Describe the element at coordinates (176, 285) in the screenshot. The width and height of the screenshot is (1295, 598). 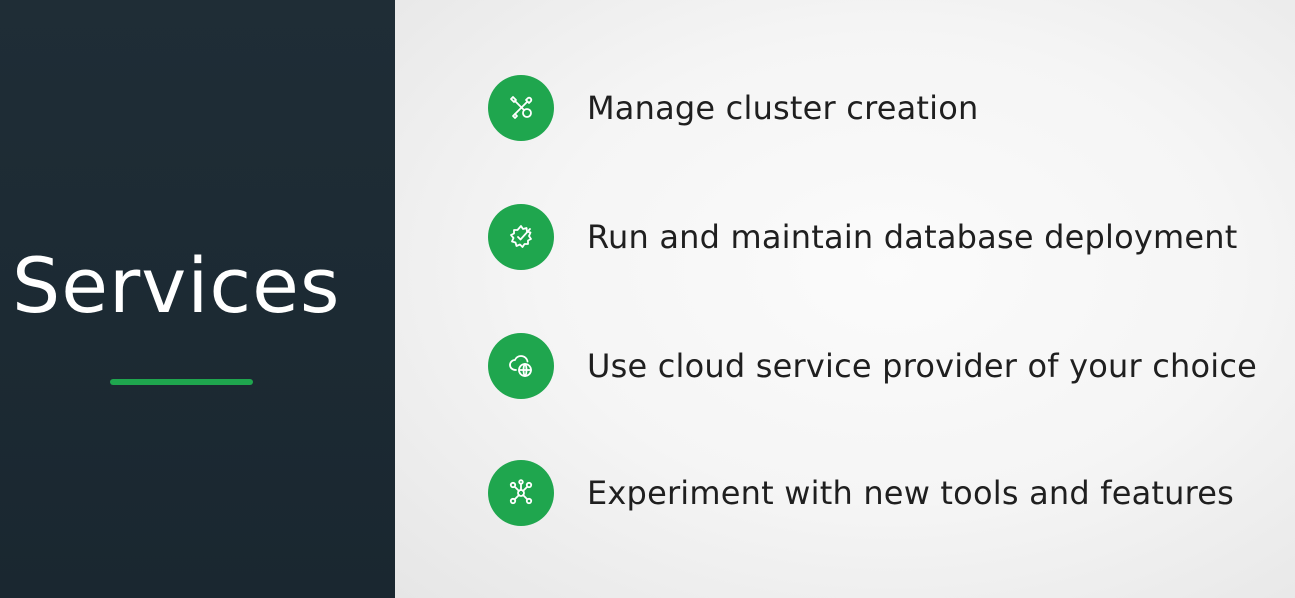
I see `page-title: Services` at that location.